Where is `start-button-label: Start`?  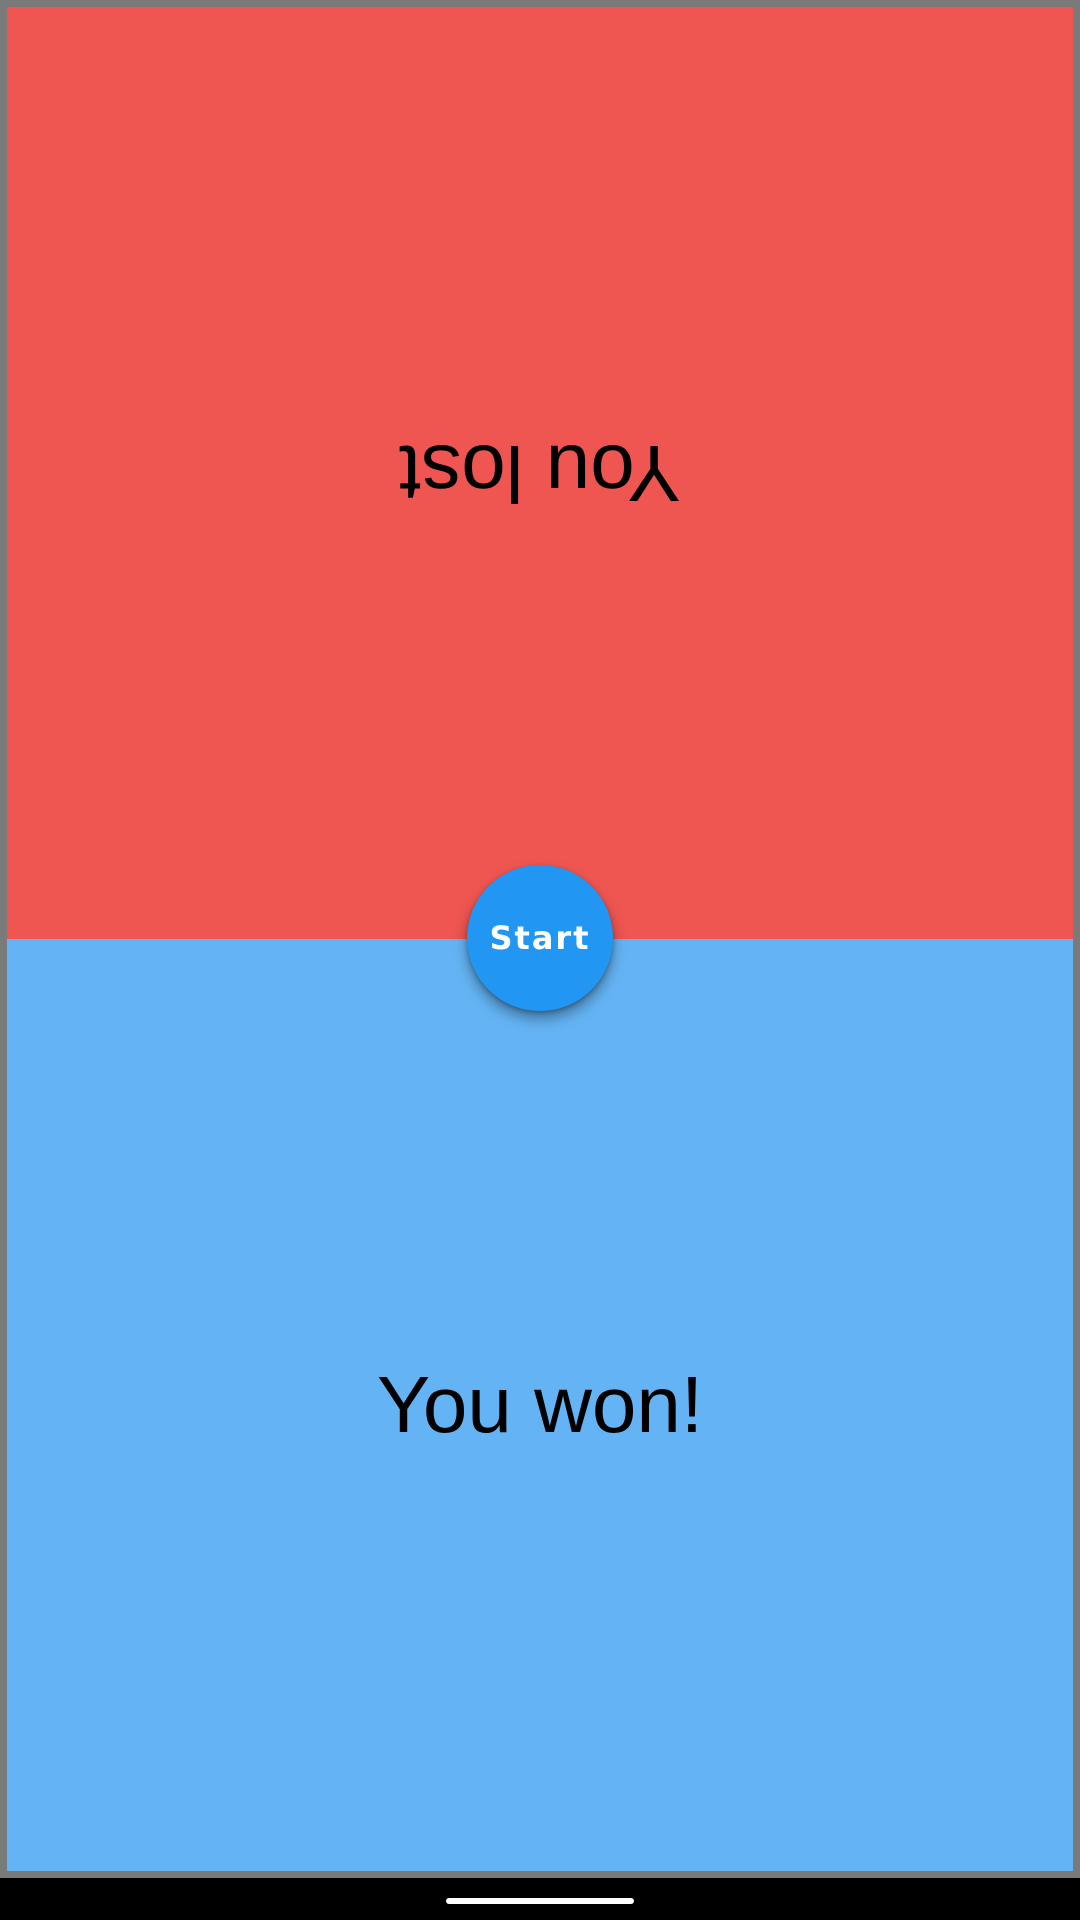 start-button-label: Start is located at coordinates (540, 938).